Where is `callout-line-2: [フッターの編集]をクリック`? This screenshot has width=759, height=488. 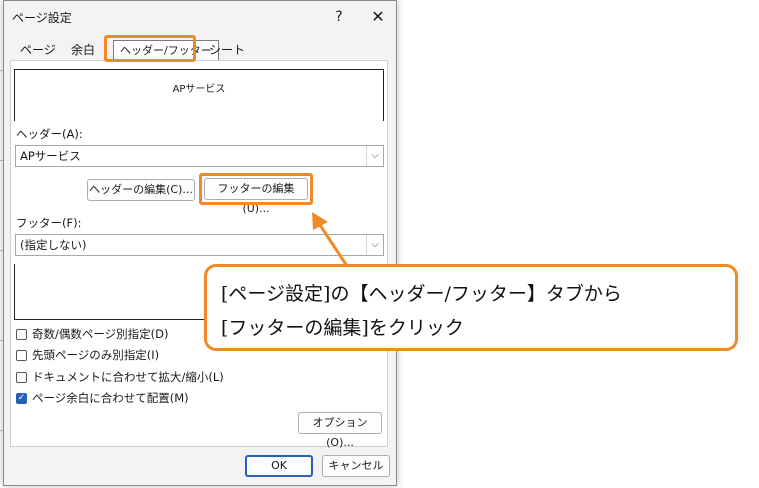
callout-line-2: [フッターの編集]をクリック is located at coordinates (342, 328).